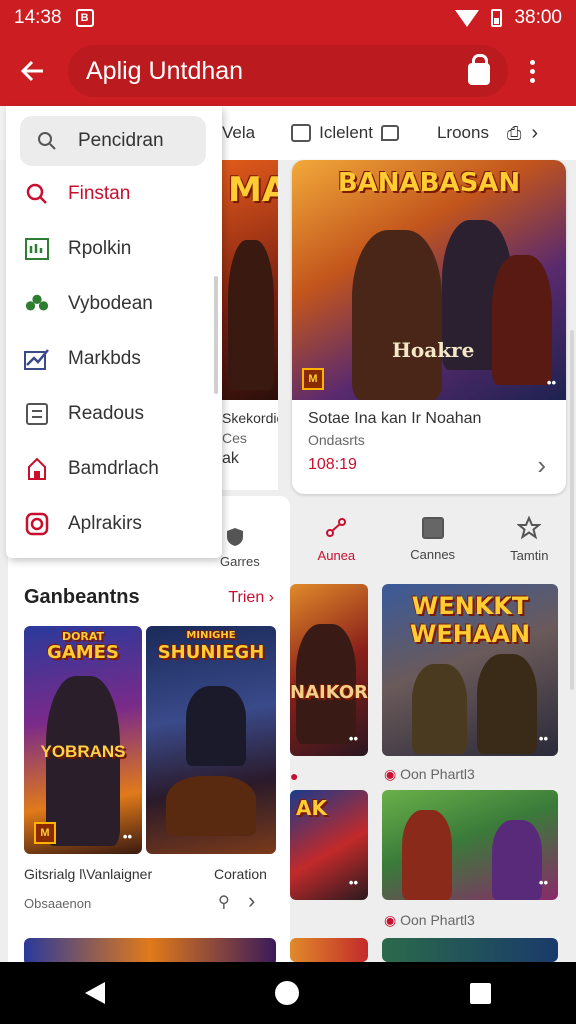 Image resolution: width=576 pixels, height=1024 pixels. I want to click on trend-label: Trien, so click(246, 597).